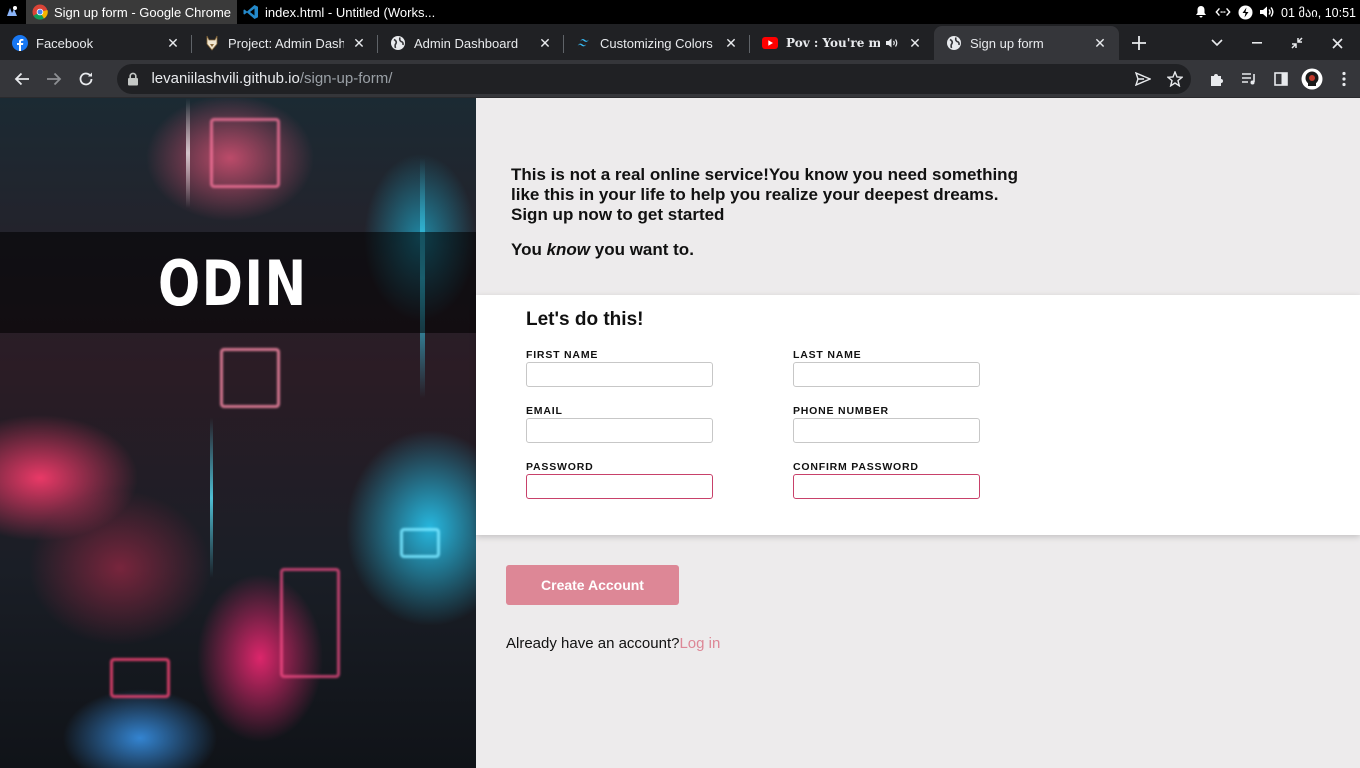 This screenshot has width=1360, height=768. I want to click on logo-text: ODIN, so click(233, 283).